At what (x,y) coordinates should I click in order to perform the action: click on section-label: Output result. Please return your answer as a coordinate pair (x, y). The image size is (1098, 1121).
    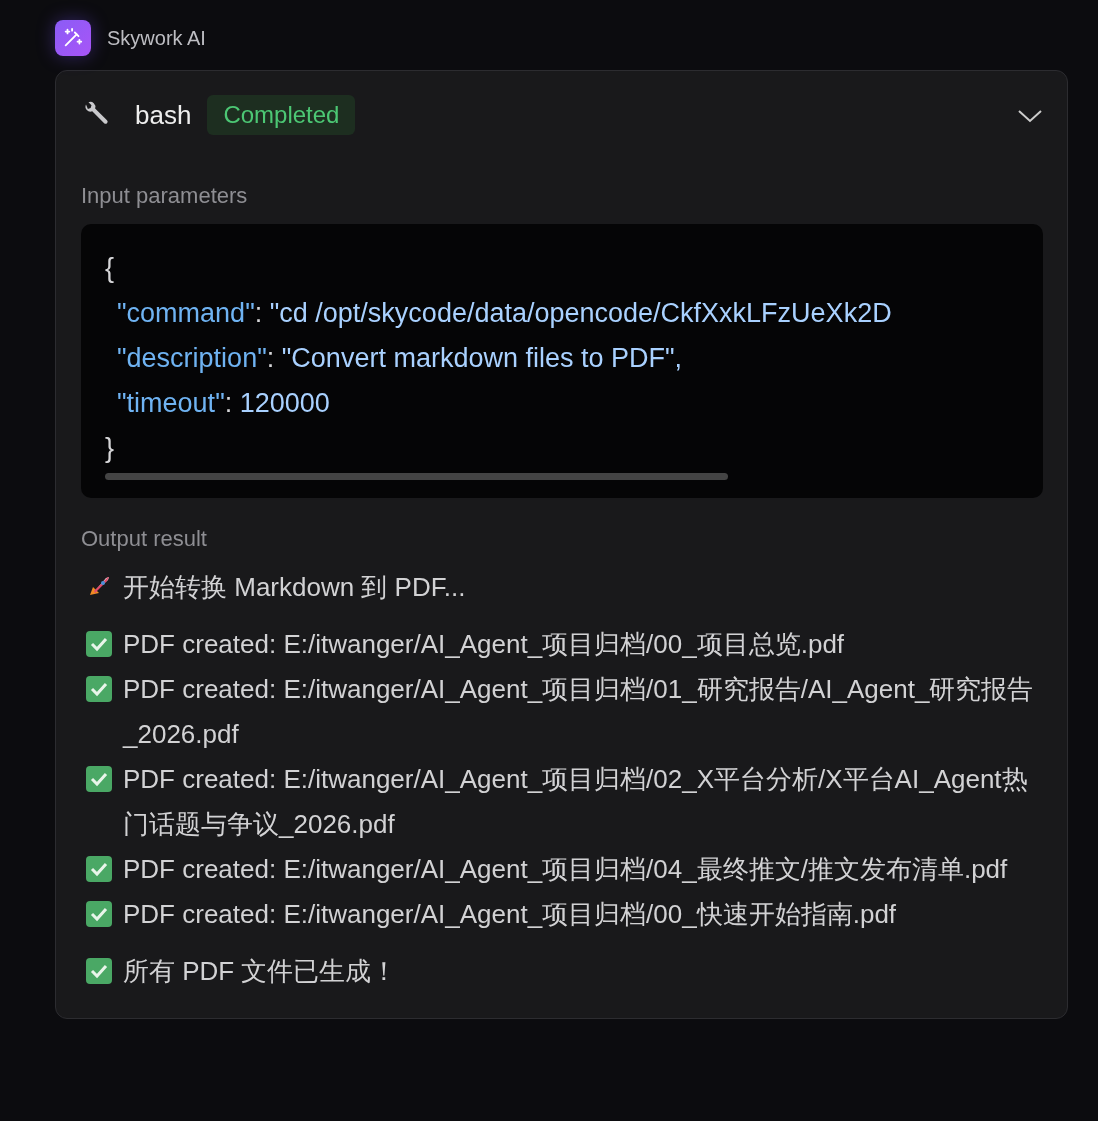
    Looking at the image, I should click on (144, 539).